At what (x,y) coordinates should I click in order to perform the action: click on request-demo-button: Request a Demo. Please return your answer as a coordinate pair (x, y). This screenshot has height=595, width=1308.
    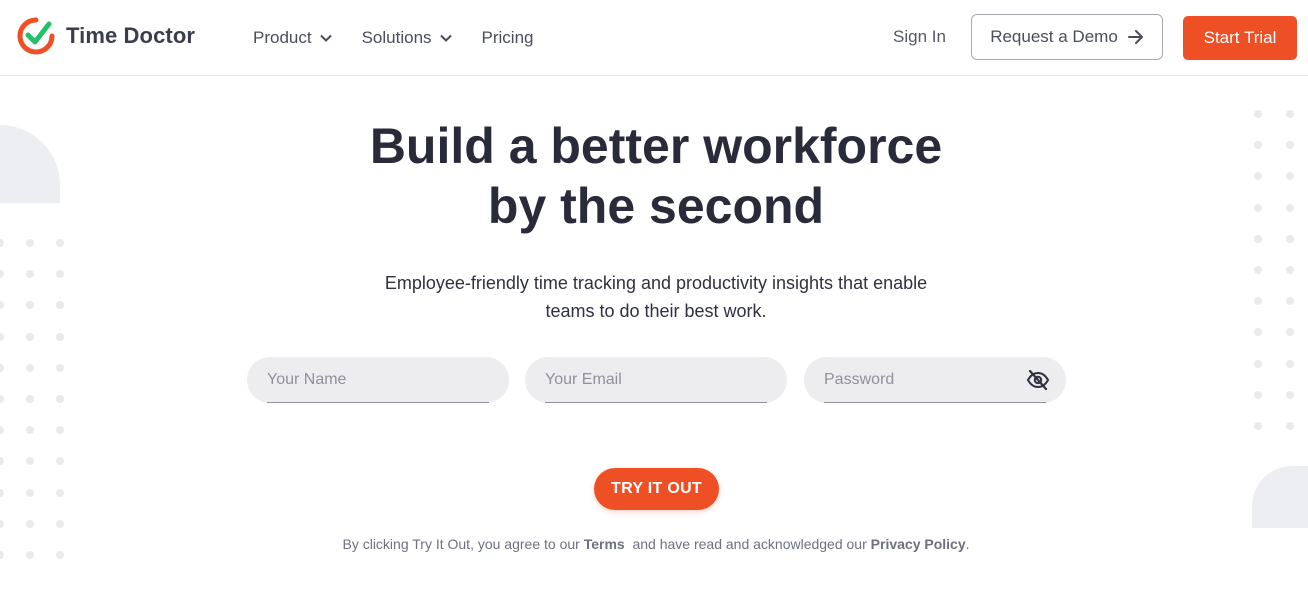
    Looking at the image, I should click on (1067, 37).